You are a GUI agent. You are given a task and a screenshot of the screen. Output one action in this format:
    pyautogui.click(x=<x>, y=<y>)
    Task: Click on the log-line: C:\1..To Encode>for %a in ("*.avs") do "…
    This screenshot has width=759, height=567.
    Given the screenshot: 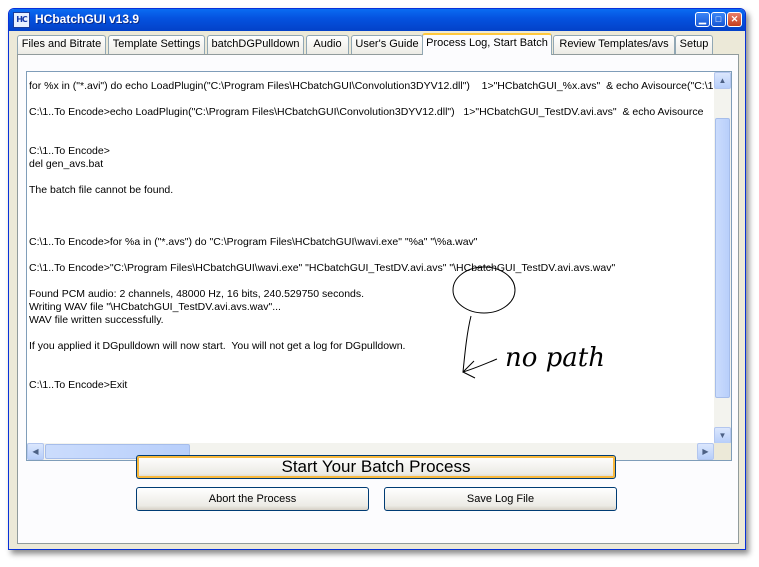 What is the action you would take?
    pyautogui.click(x=253, y=242)
    